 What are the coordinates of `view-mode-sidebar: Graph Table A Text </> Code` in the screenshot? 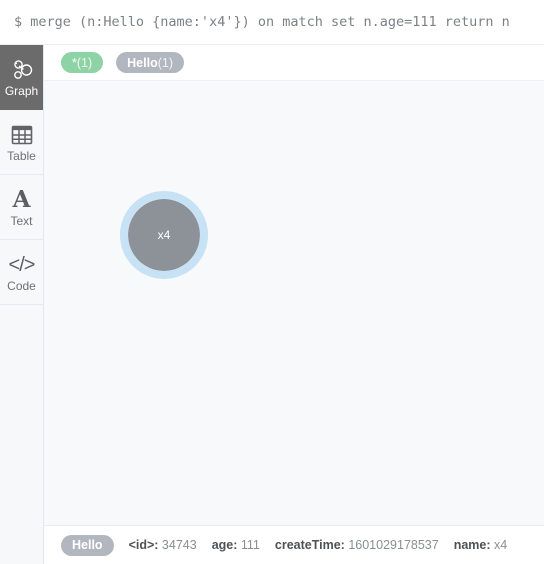 It's located at (22, 304).